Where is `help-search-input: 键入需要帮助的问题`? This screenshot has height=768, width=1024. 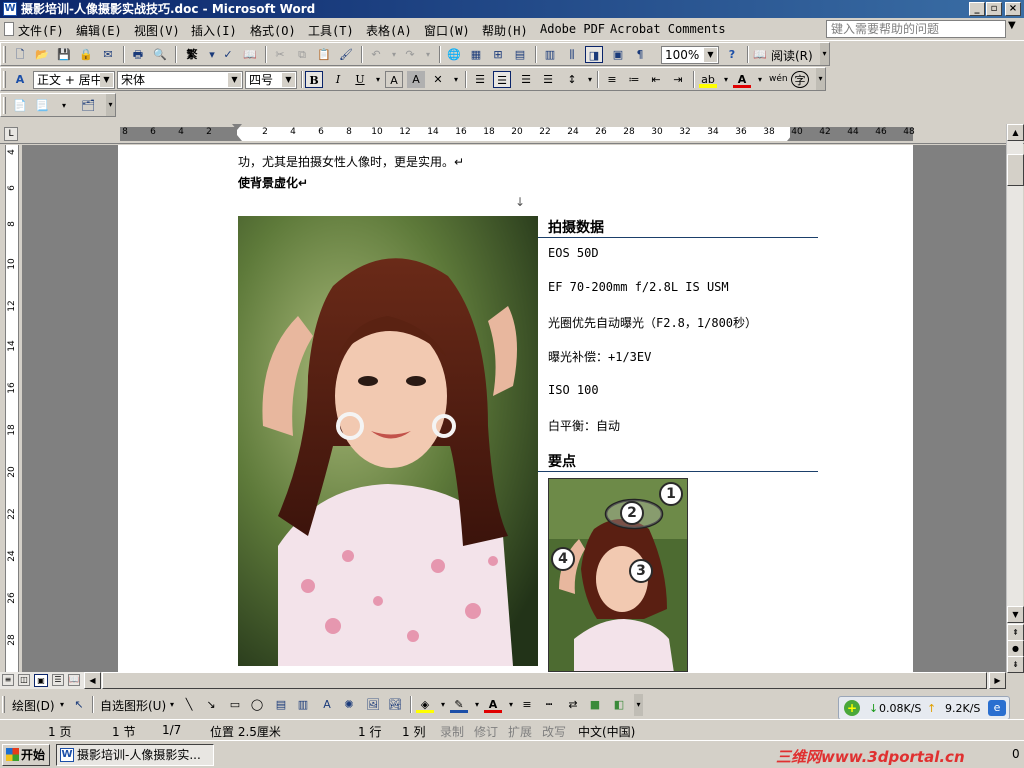
help-search-input: 键入需要帮助的问题 is located at coordinates (916, 29).